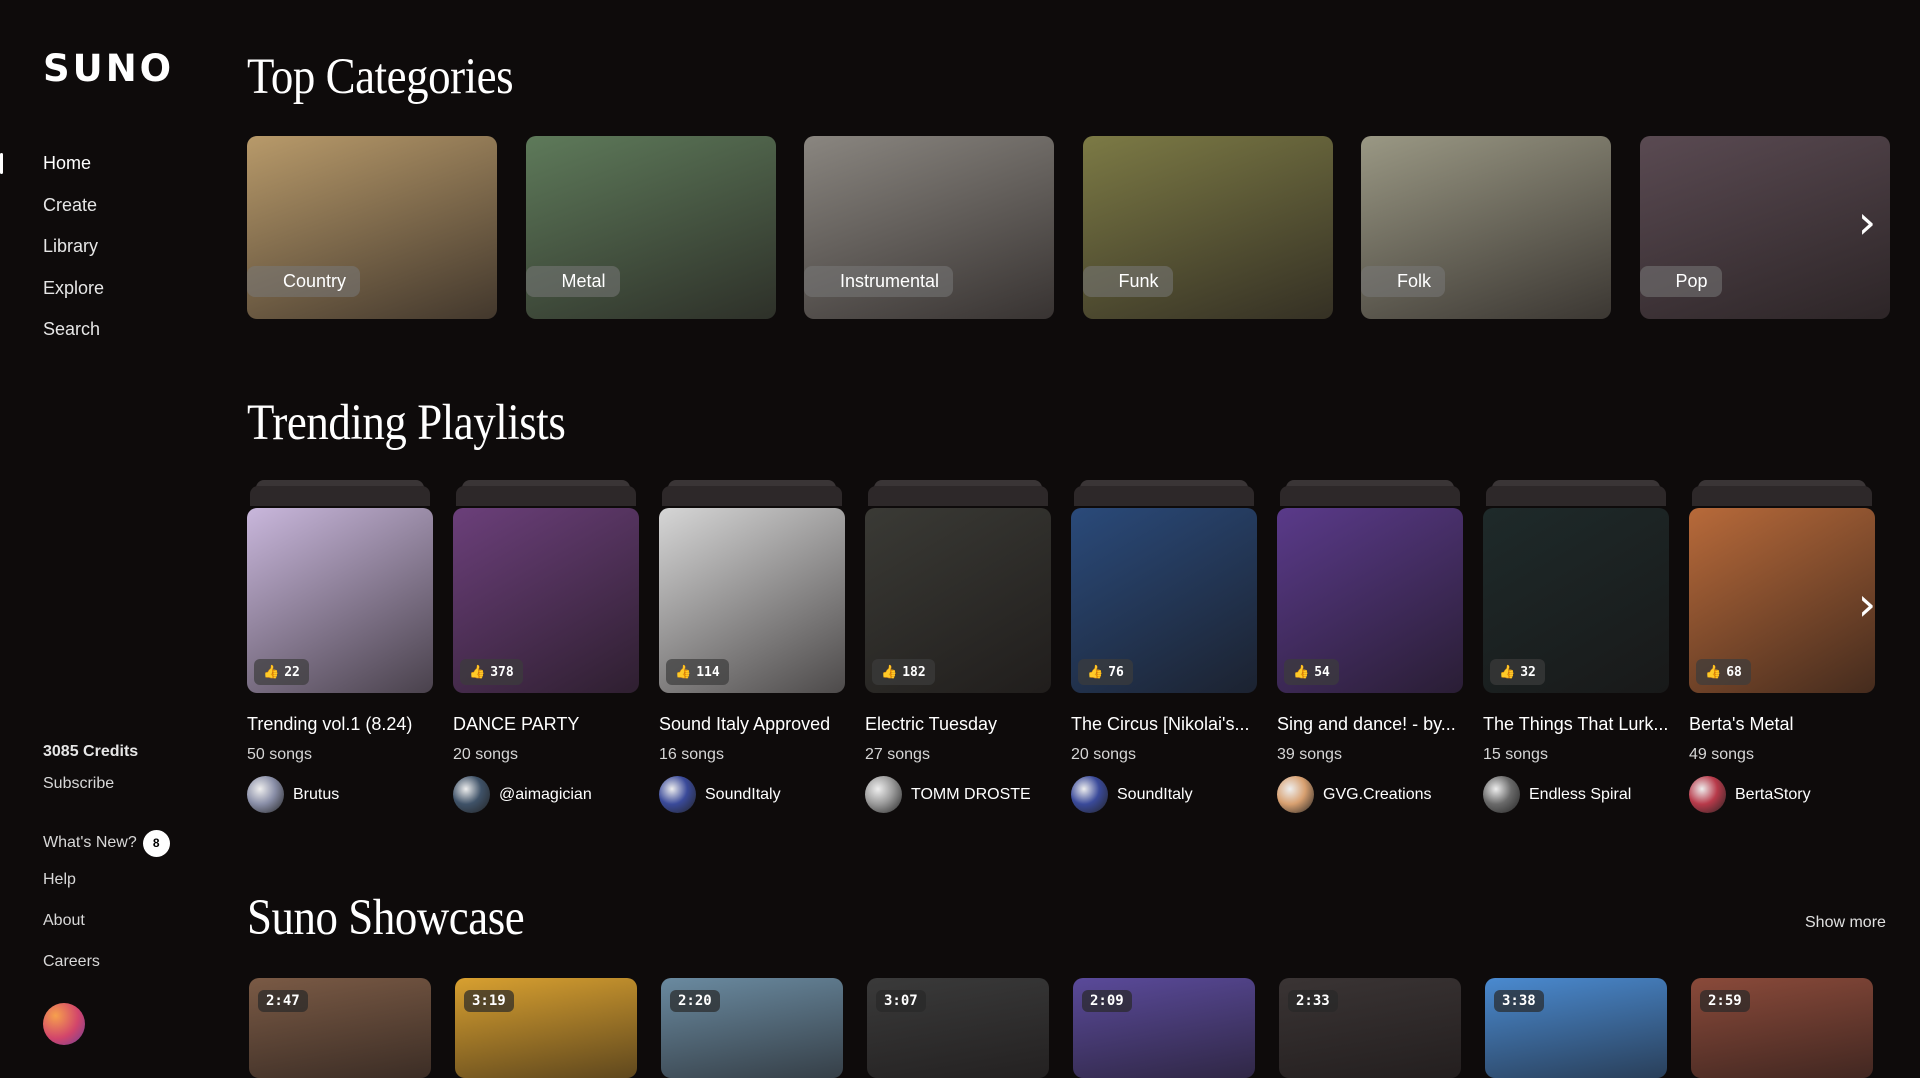 The image size is (1920, 1078). Describe the element at coordinates (279, 754) in the screenshot. I see `playlist-song-count: 50 songs` at that location.